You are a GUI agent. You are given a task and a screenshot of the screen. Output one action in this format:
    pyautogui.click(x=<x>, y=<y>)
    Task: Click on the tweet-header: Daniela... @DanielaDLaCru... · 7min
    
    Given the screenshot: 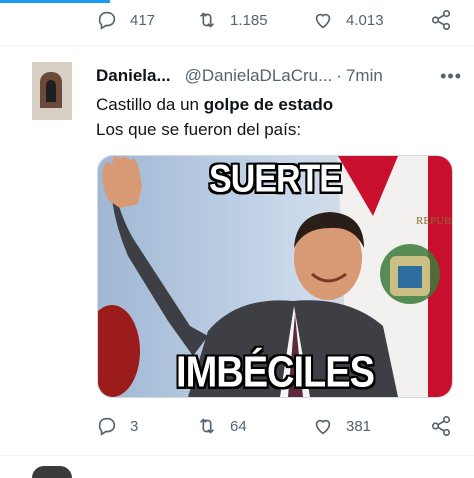 What is the action you would take?
    pyautogui.click(x=281, y=76)
    